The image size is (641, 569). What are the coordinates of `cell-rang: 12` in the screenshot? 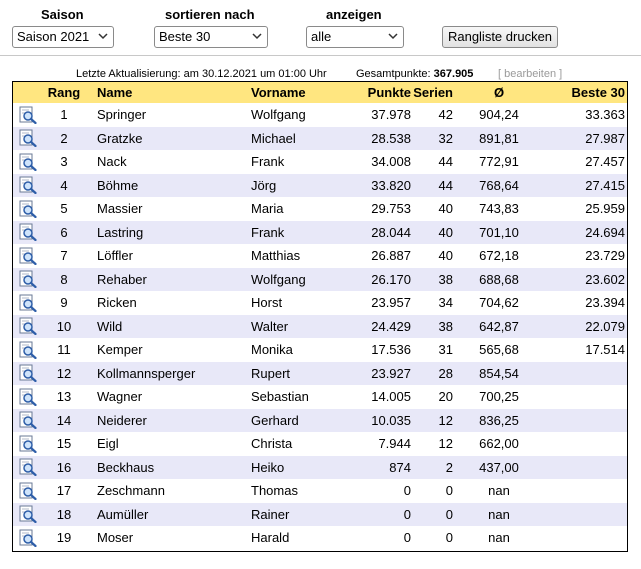 It's located at (64, 373).